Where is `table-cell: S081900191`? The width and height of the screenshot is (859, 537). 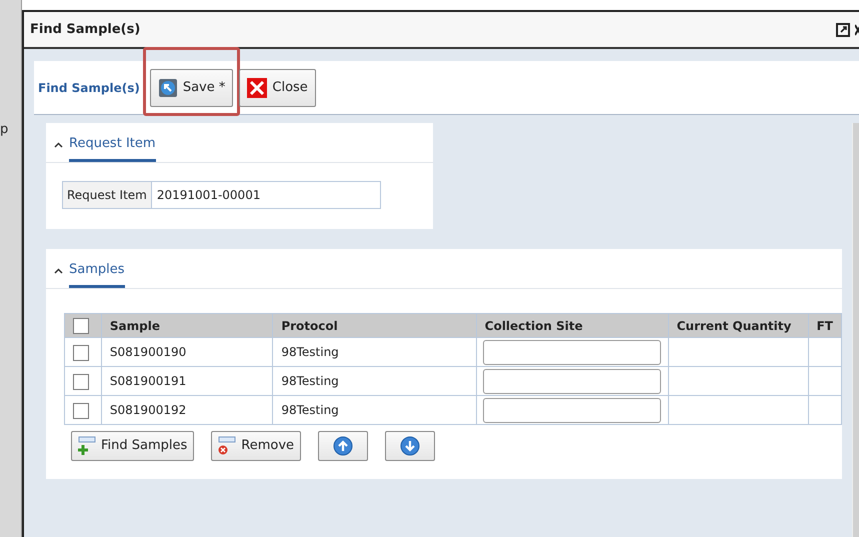 table-cell: S081900191 is located at coordinates (187, 381).